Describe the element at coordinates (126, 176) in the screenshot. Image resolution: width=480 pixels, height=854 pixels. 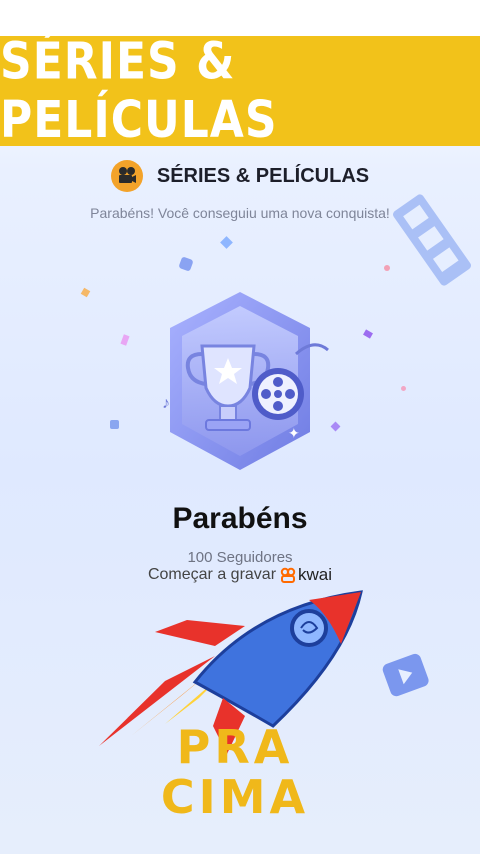
I see `film-camera-icon` at that location.